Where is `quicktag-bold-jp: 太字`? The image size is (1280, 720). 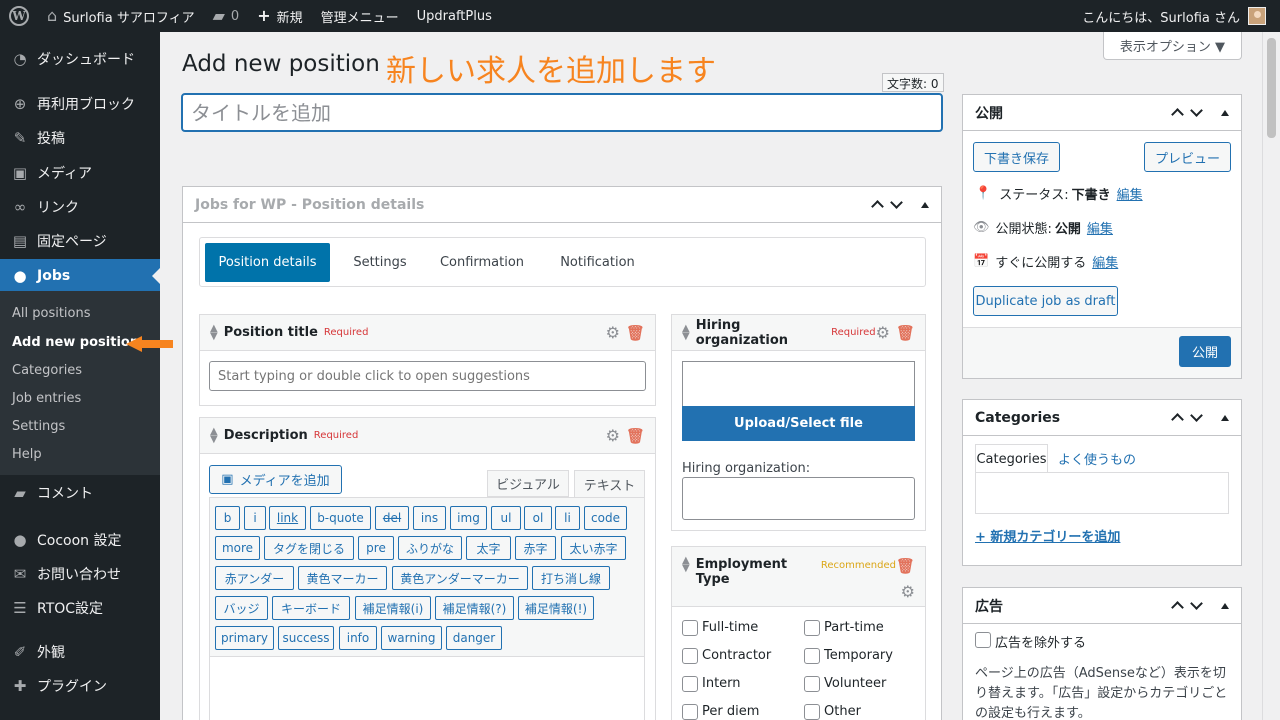
quicktag-bold-jp: 太字 is located at coordinates (488, 548).